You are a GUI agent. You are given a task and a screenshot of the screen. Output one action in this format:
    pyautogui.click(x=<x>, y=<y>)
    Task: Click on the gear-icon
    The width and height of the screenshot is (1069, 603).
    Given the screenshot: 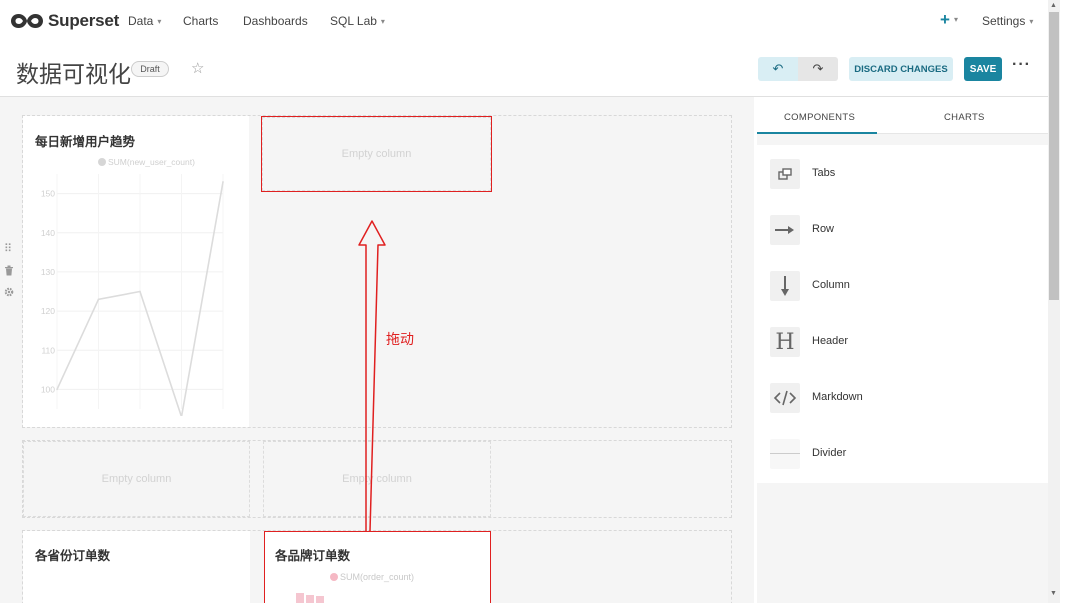 What is the action you would take?
    pyautogui.click(x=9, y=293)
    